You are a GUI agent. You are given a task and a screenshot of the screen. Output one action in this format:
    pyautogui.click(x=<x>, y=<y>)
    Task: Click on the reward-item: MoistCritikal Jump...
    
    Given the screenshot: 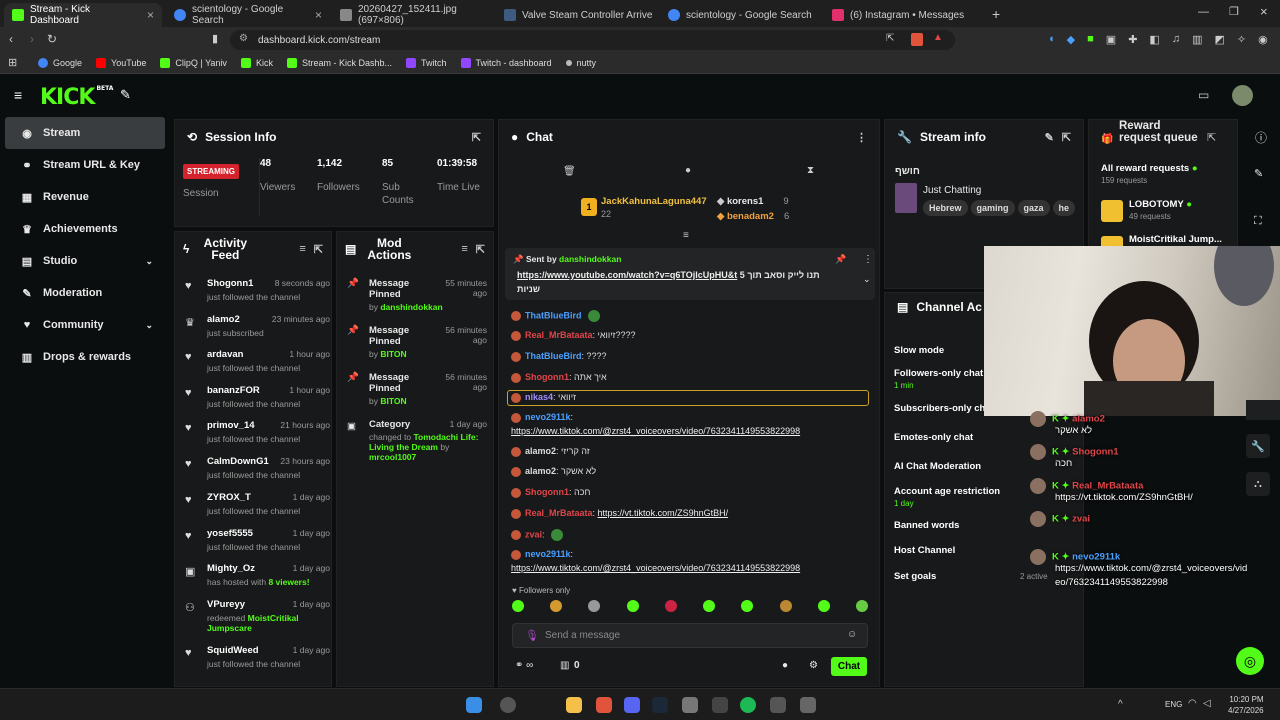 What is the action you would take?
    pyautogui.click(x=1175, y=239)
    